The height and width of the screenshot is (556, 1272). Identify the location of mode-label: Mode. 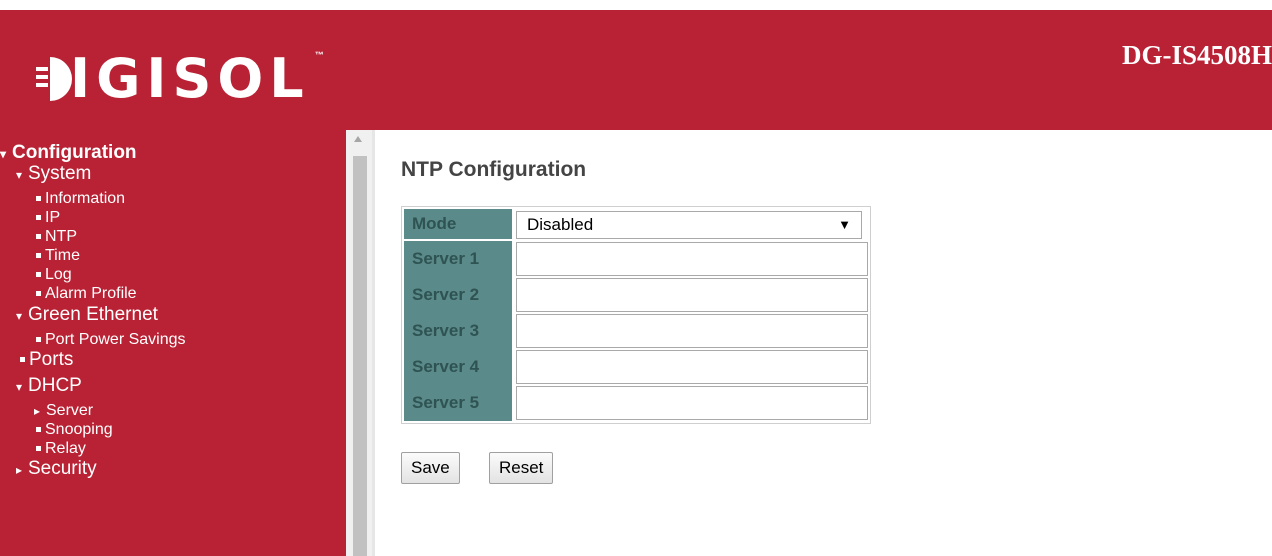
(458, 224).